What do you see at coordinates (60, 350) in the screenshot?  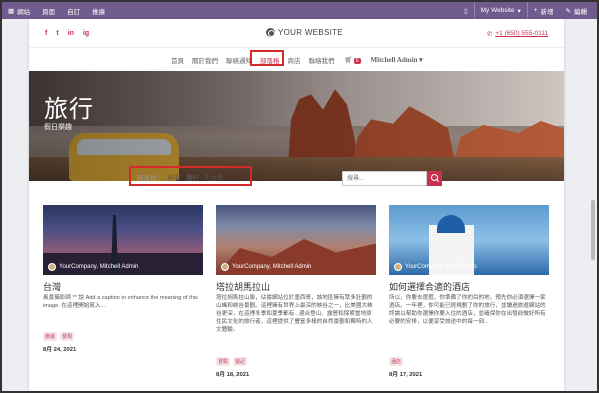 I see `card-date: 8月 24, 2021` at bounding box center [60, 350].